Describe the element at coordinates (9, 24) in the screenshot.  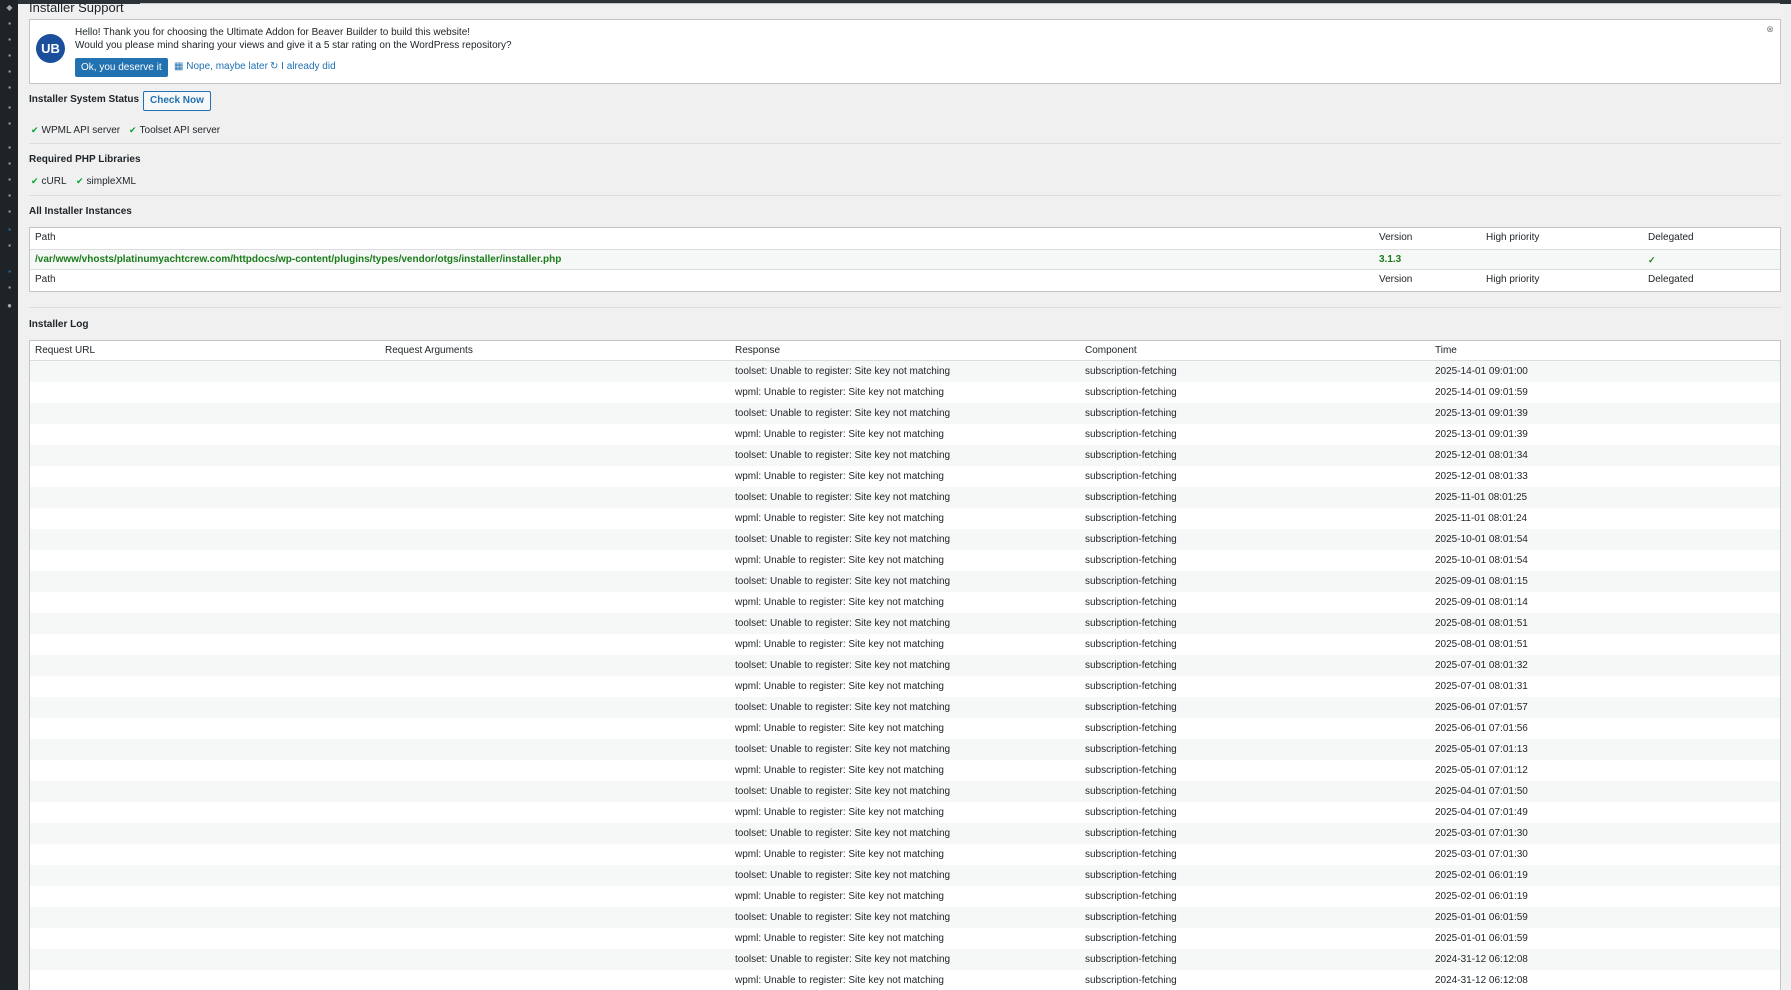
I see `posts-icon: ▪` at that location.